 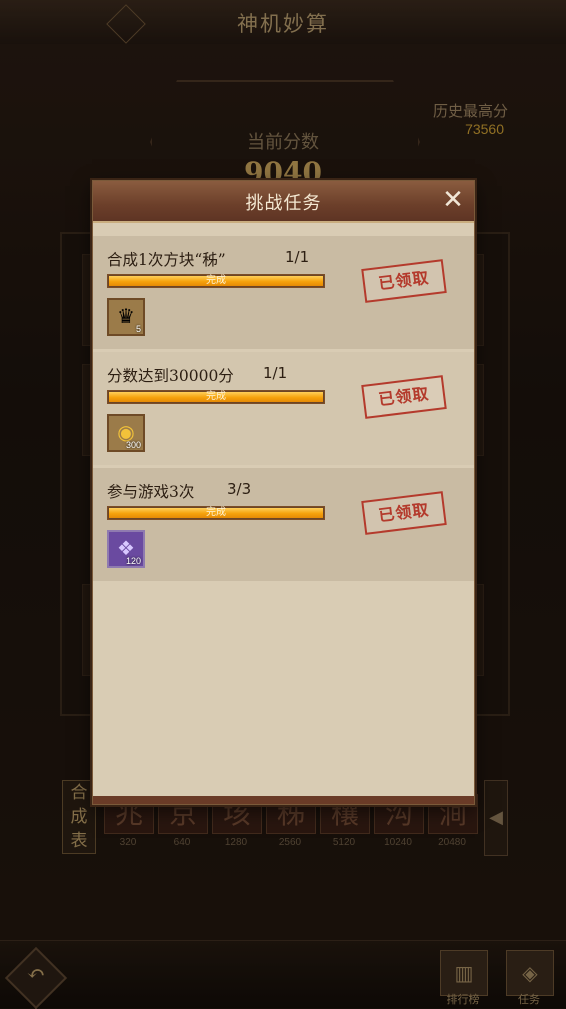 What do you see at coordinates (126, 317) in the screenshot?
I see `reward-item: ♛ 5` at bounding box center [126, 317].